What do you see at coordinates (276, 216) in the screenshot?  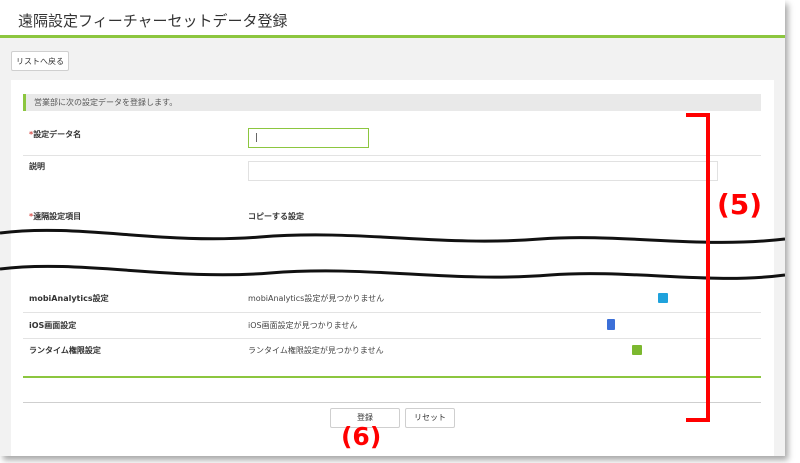 I see `copy-setting-header: コピーする設定` at bounding box center [276, 216].